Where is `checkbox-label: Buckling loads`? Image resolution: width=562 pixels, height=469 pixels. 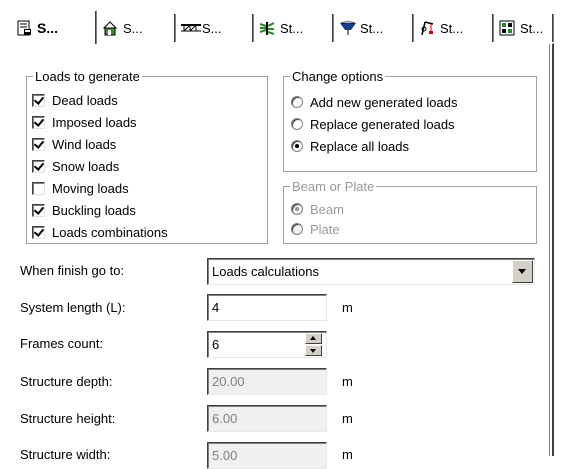 checkbox-label: Buckling loads is located at coordinates (94, 210).